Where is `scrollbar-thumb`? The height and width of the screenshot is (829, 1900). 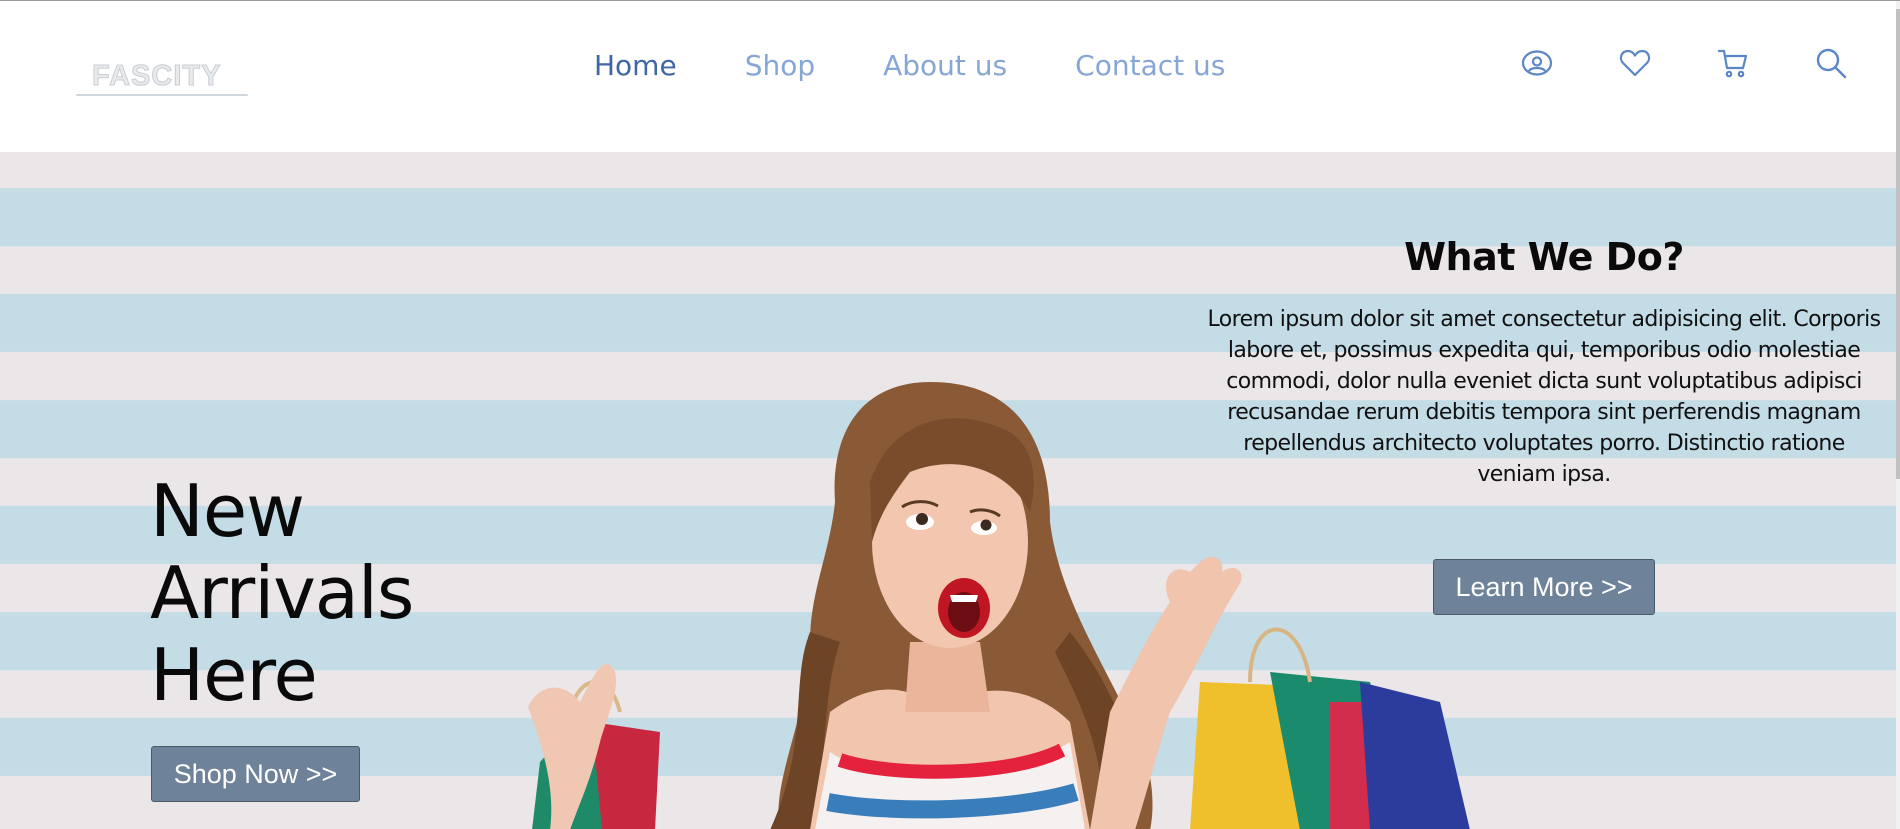
scrollbar-thumb is located at coordinates (1898, 244).